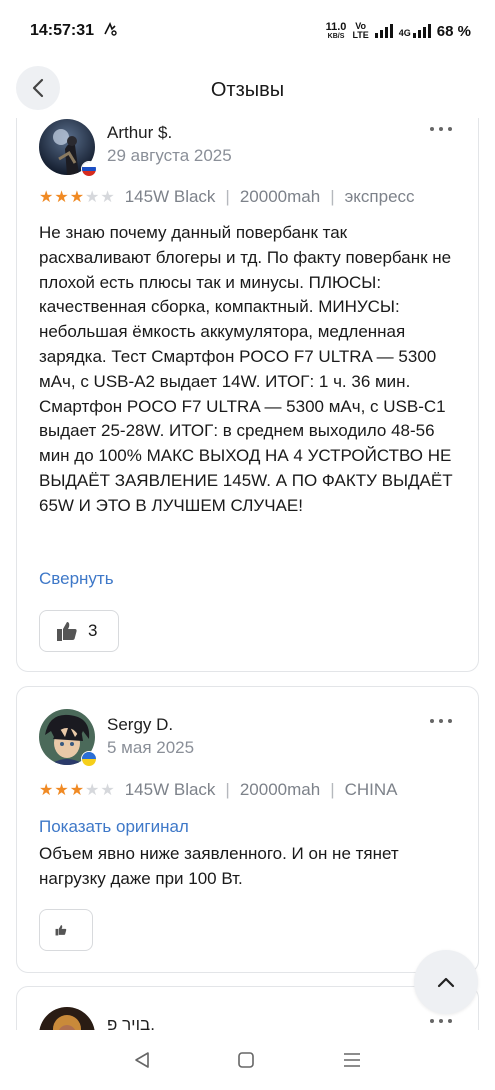 The image size is (495, 1090). What do you see at coordinates (89, 169) in the screenshot?
I see `russia-flag-icon` at bounding box center [89, 169].